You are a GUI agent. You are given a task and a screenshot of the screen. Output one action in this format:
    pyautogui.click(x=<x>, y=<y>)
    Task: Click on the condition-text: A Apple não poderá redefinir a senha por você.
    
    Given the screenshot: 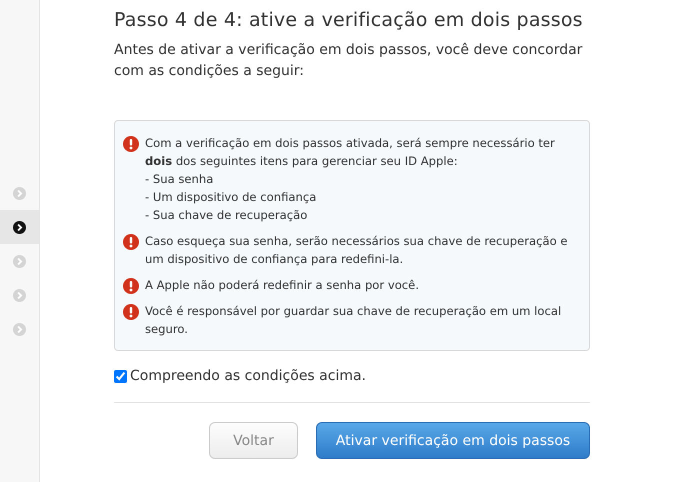 What is the action you would take?
    pyautogui.click(x=282, y=285)
    